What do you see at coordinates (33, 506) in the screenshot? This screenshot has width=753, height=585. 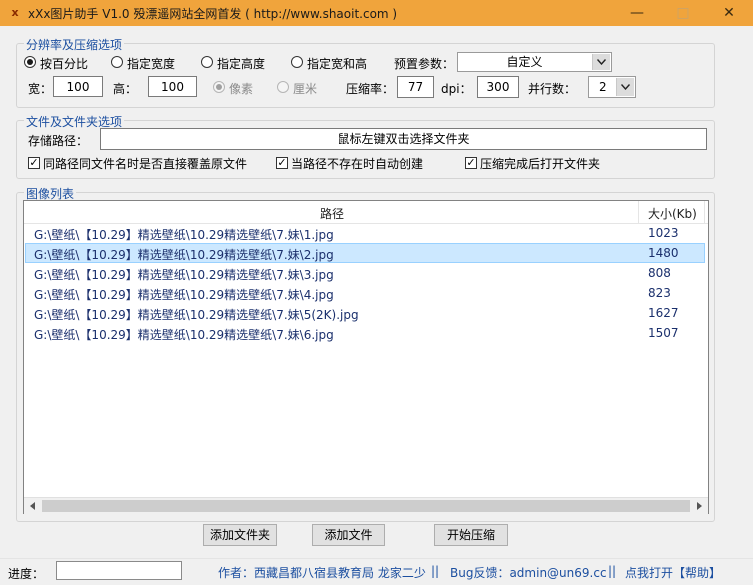 I see `scroll-left-icon` at bounding box center [33, 506].